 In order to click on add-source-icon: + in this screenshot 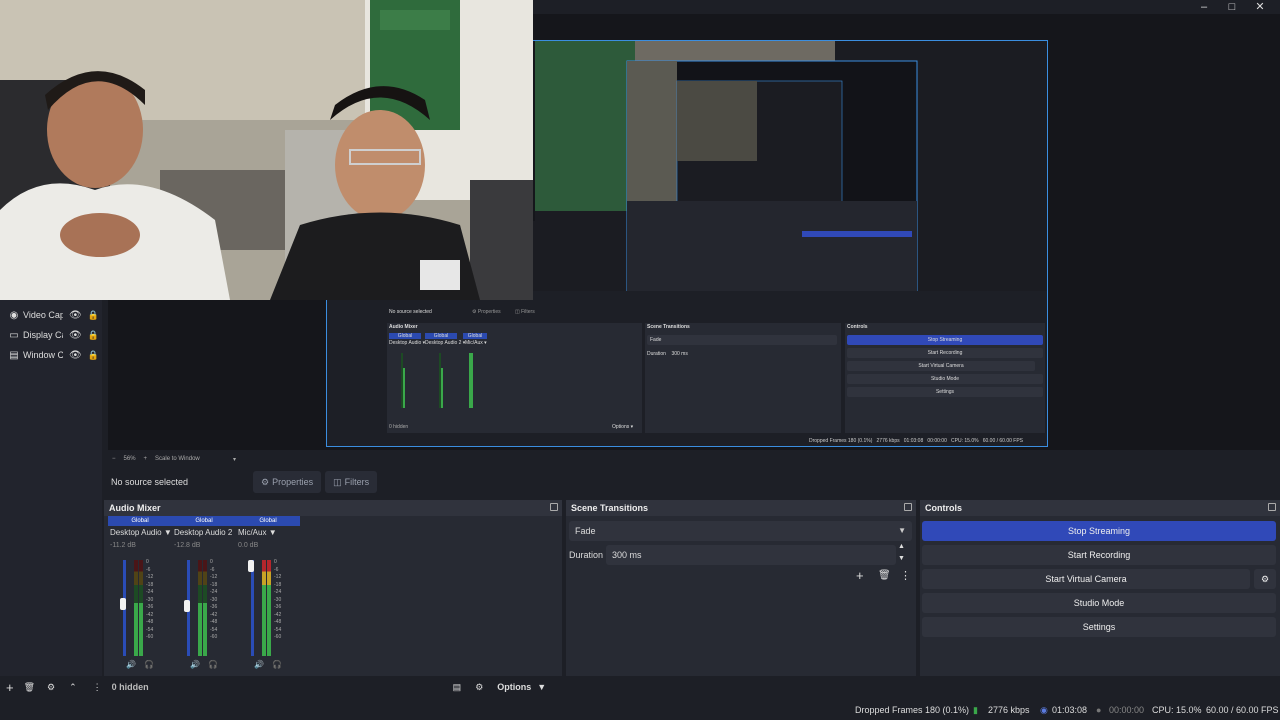, I will do `click(10, 687)`.